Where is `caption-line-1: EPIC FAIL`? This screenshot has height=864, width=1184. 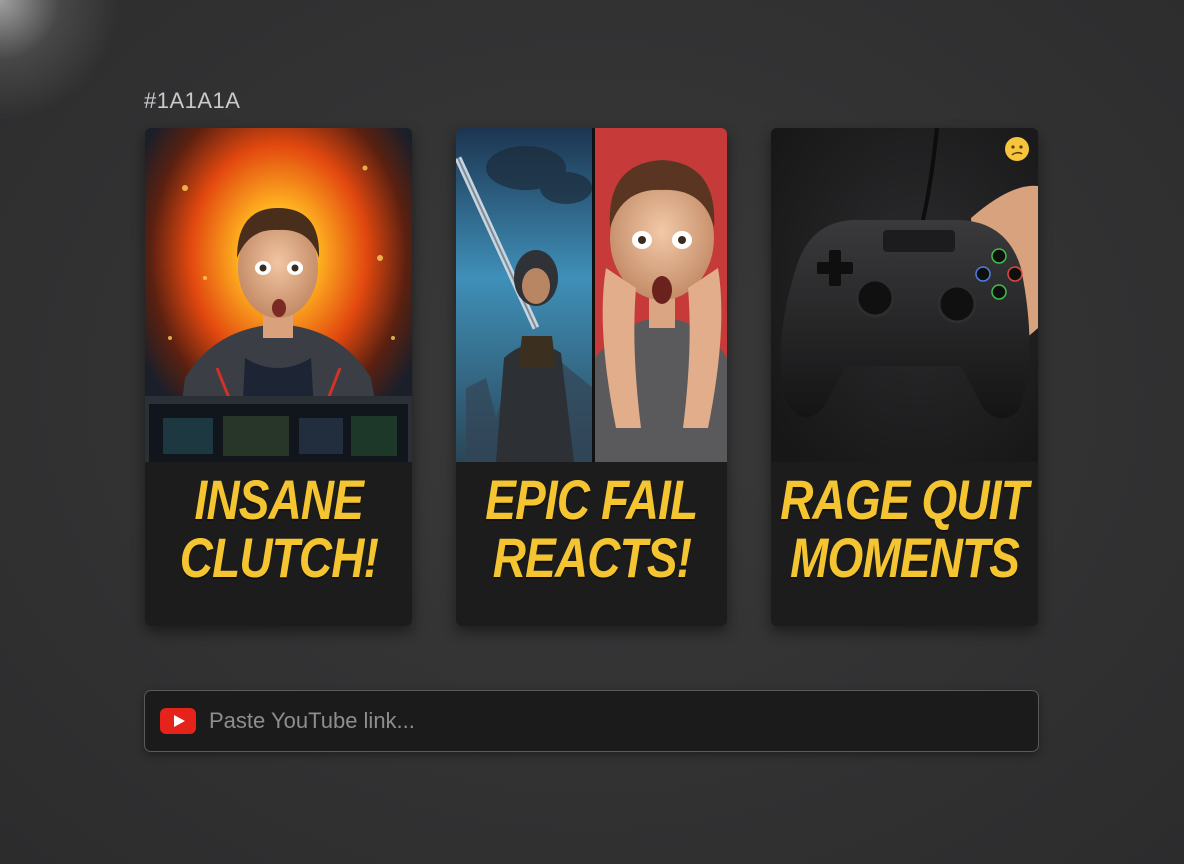
caption-line-1: EPIC FAIL is located at coordinates (591, 499).